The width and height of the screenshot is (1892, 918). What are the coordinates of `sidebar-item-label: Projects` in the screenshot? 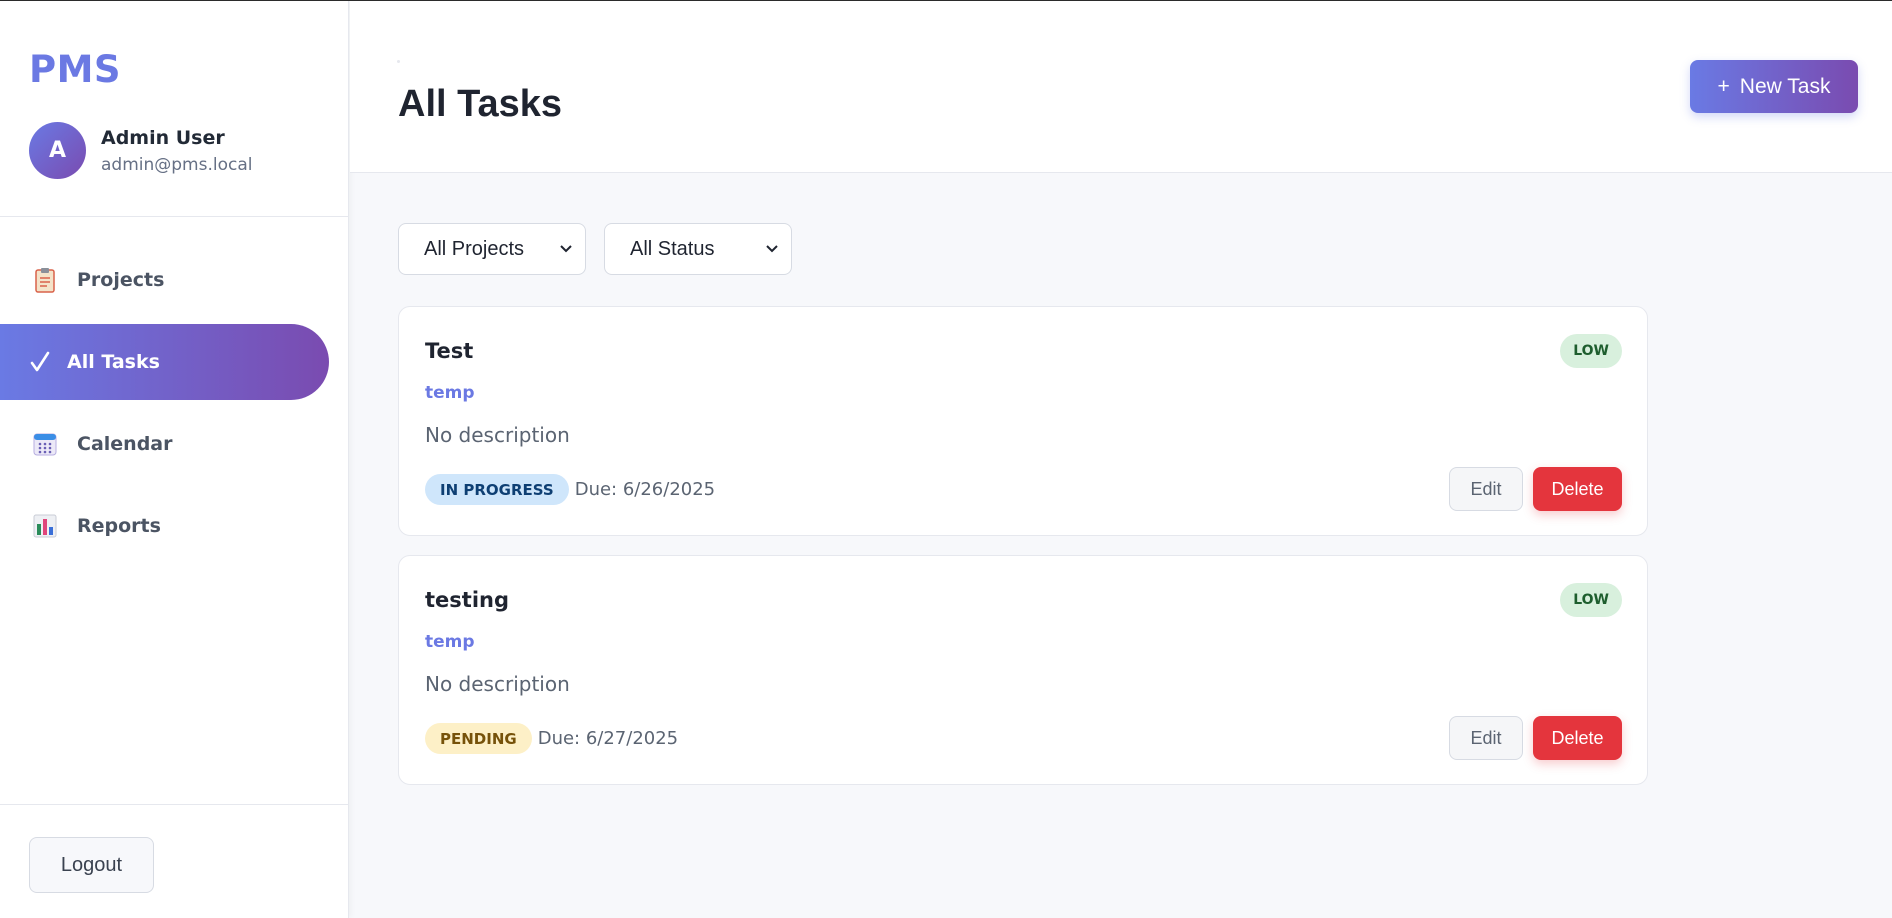 It's located at (121, 280).